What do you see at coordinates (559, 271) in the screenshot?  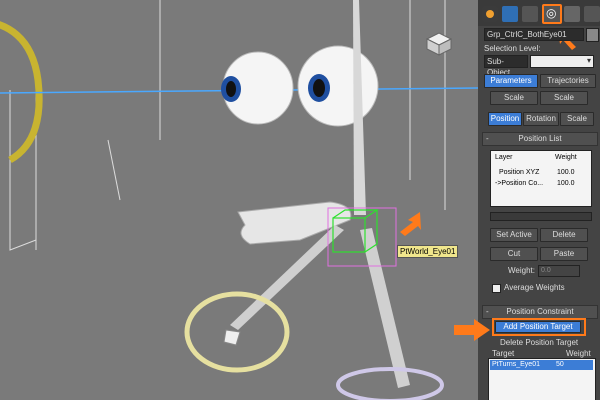 I see `weight-spinner: 0.0` at bounding box center [559, 271].